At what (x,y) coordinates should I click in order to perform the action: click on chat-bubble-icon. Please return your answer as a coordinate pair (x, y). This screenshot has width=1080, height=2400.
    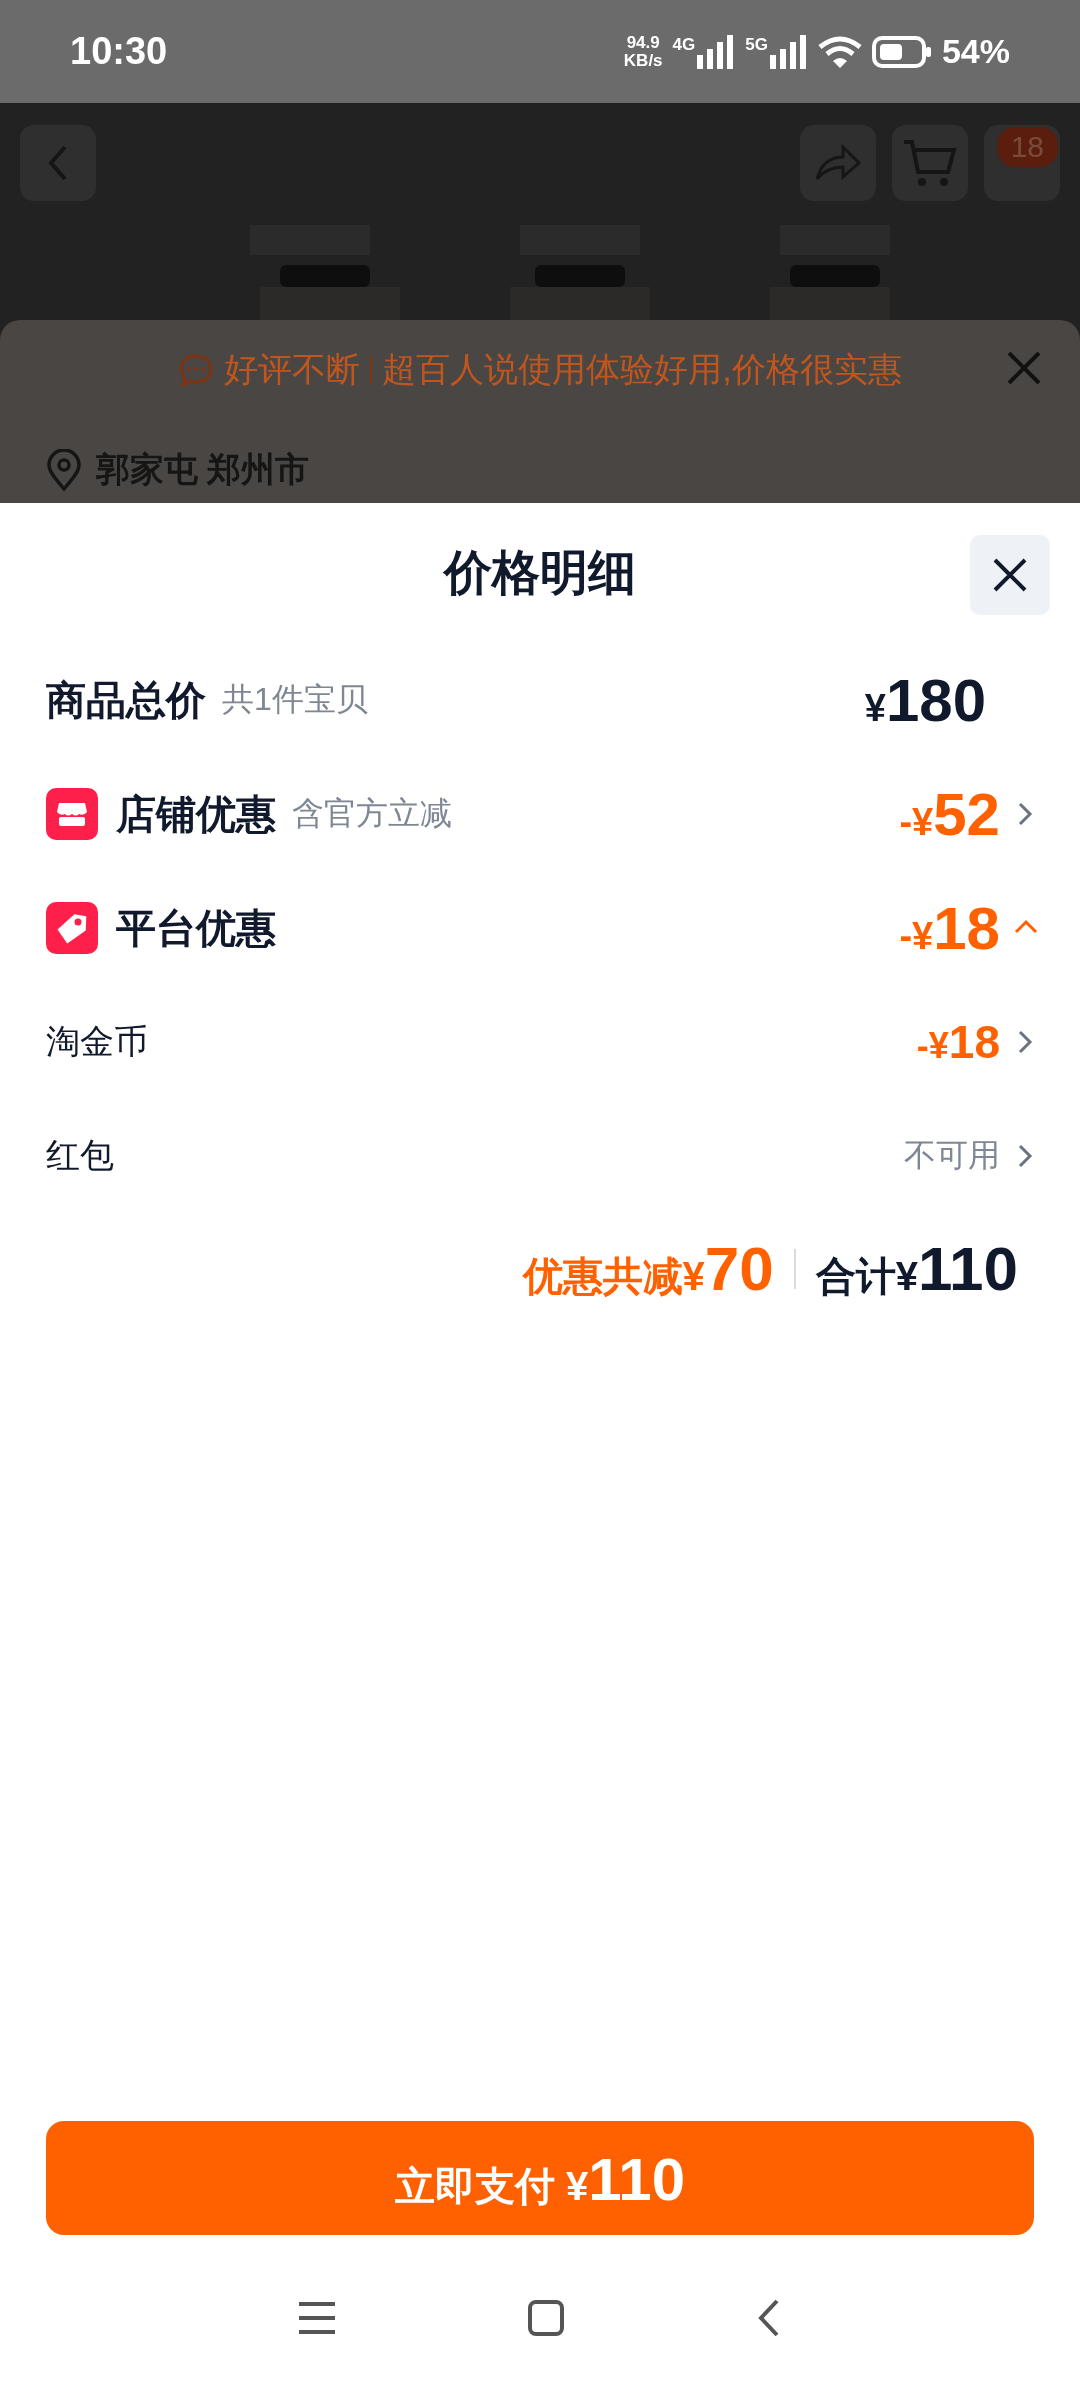
    Looking at the image, I should click on (196, 370).